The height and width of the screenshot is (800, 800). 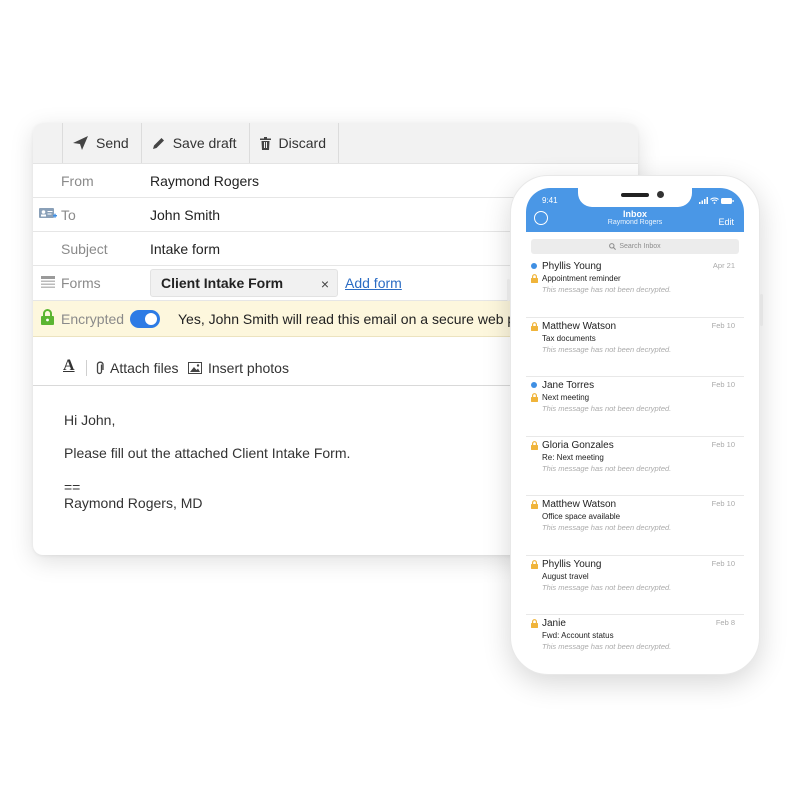 What do you see at coordinates (726, 222) in the screenshot?
I see `edit-button: Edit` at bounding box center [726, 222].